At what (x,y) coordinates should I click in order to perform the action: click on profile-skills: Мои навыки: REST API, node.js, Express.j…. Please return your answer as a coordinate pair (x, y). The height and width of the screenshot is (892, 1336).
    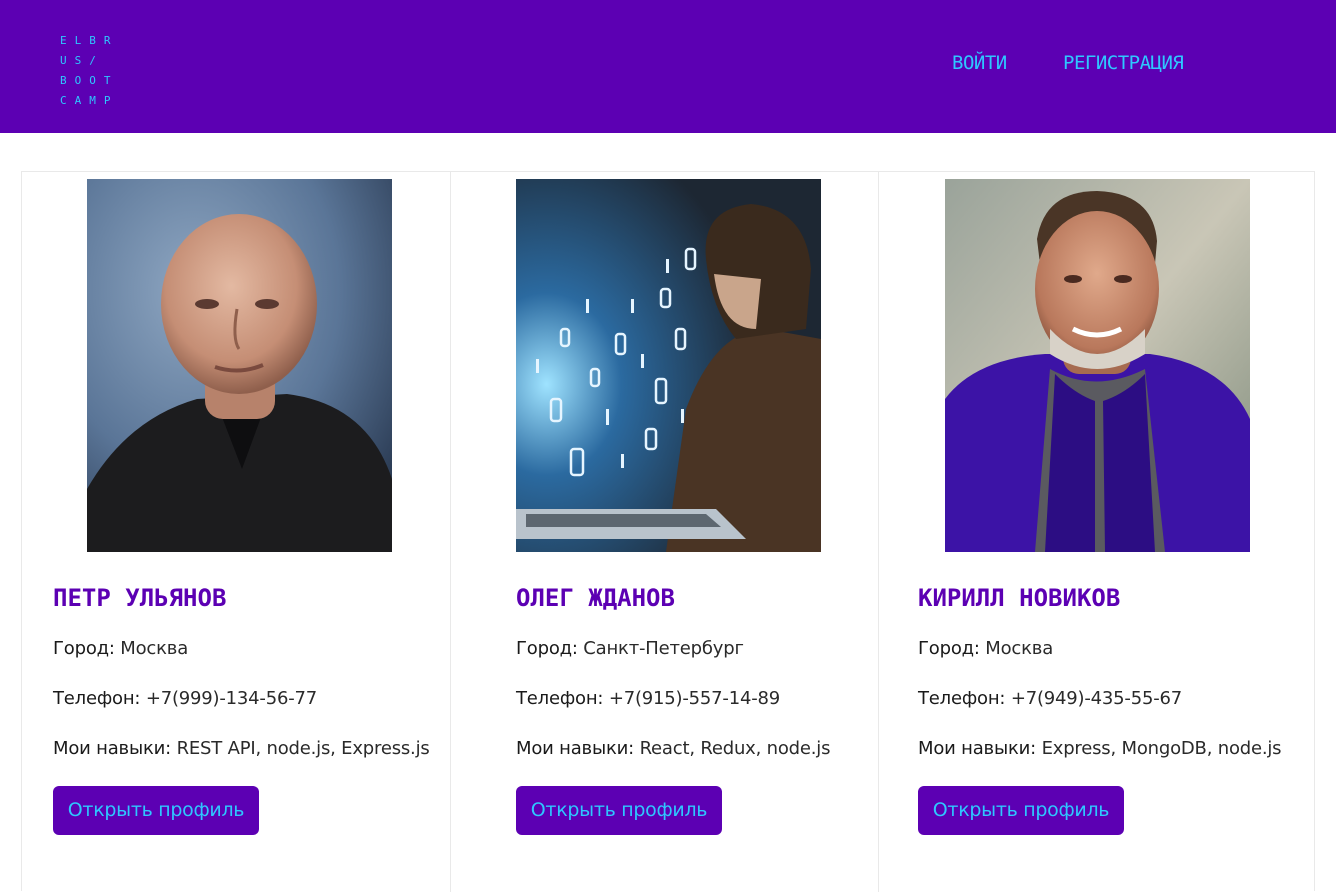
    Looking at the image, I should click on (241, 748).